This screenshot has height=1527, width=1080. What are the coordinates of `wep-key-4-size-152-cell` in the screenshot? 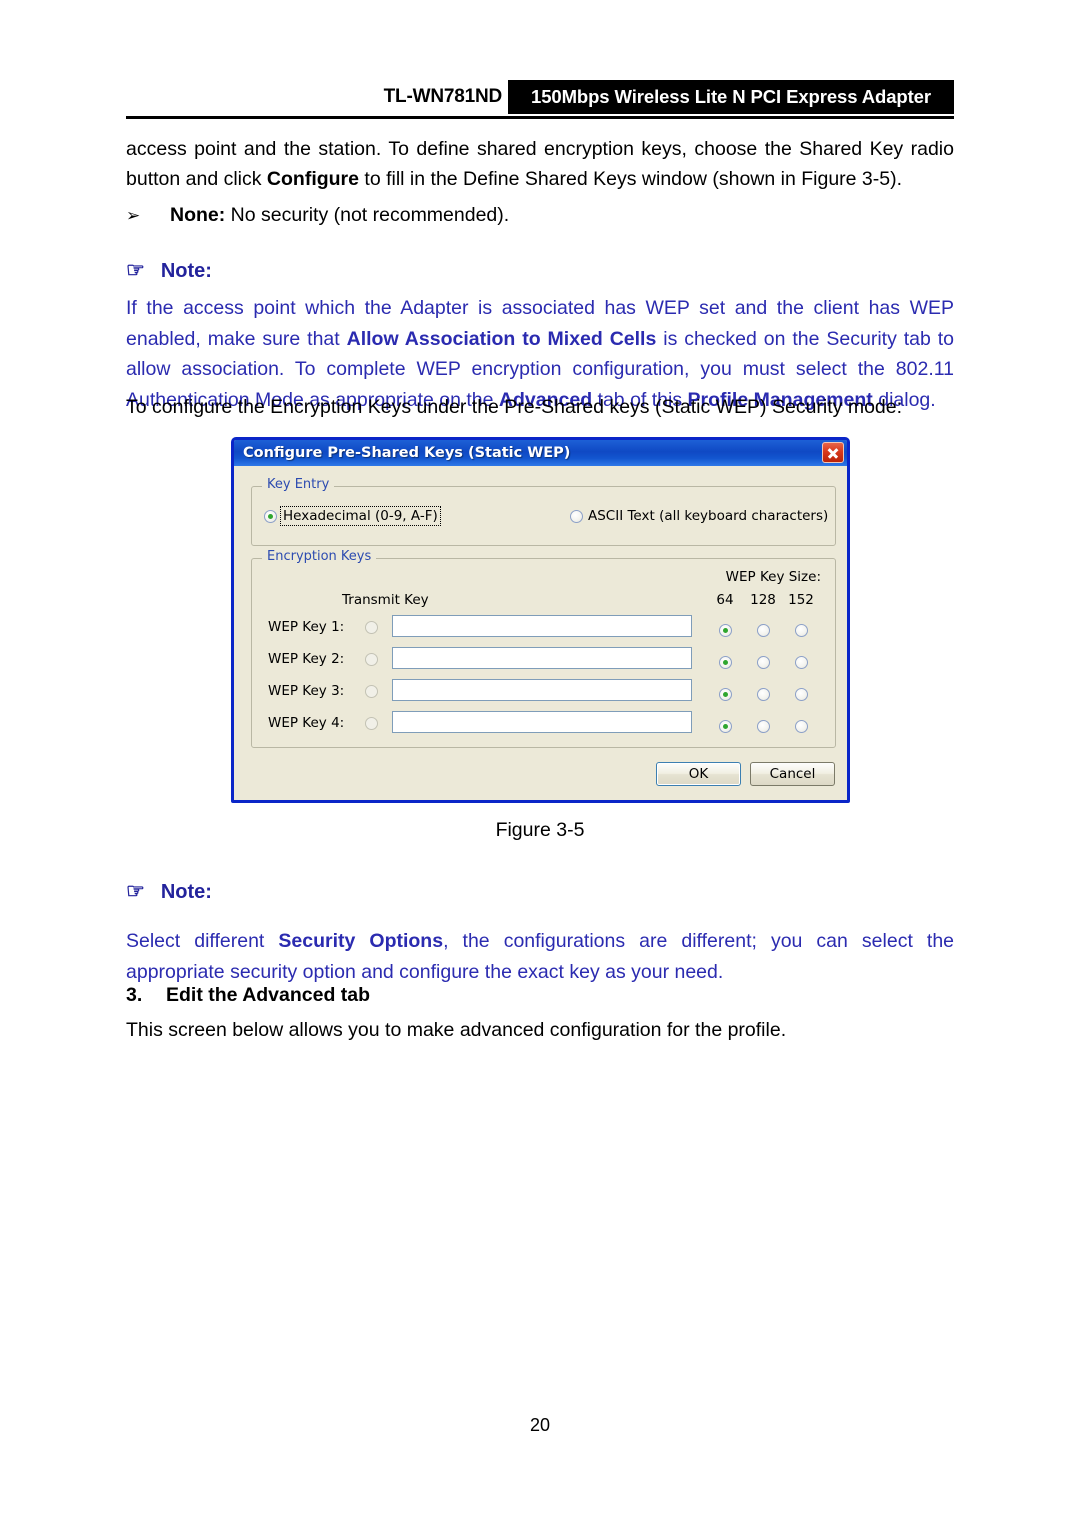 It's located at (801, 725).